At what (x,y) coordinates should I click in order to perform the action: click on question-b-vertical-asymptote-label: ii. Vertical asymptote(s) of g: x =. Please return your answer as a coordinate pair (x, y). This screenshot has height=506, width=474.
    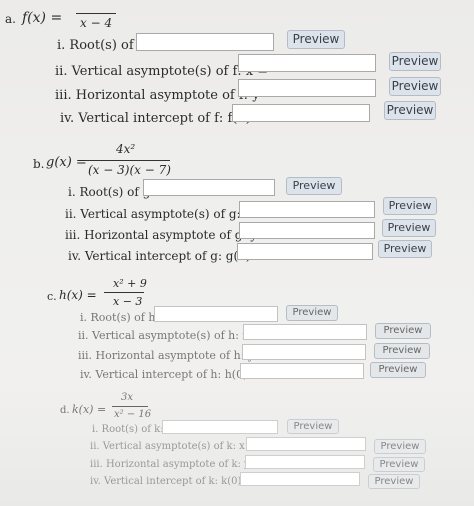
    Looking at the image, I should click on (165, 214).